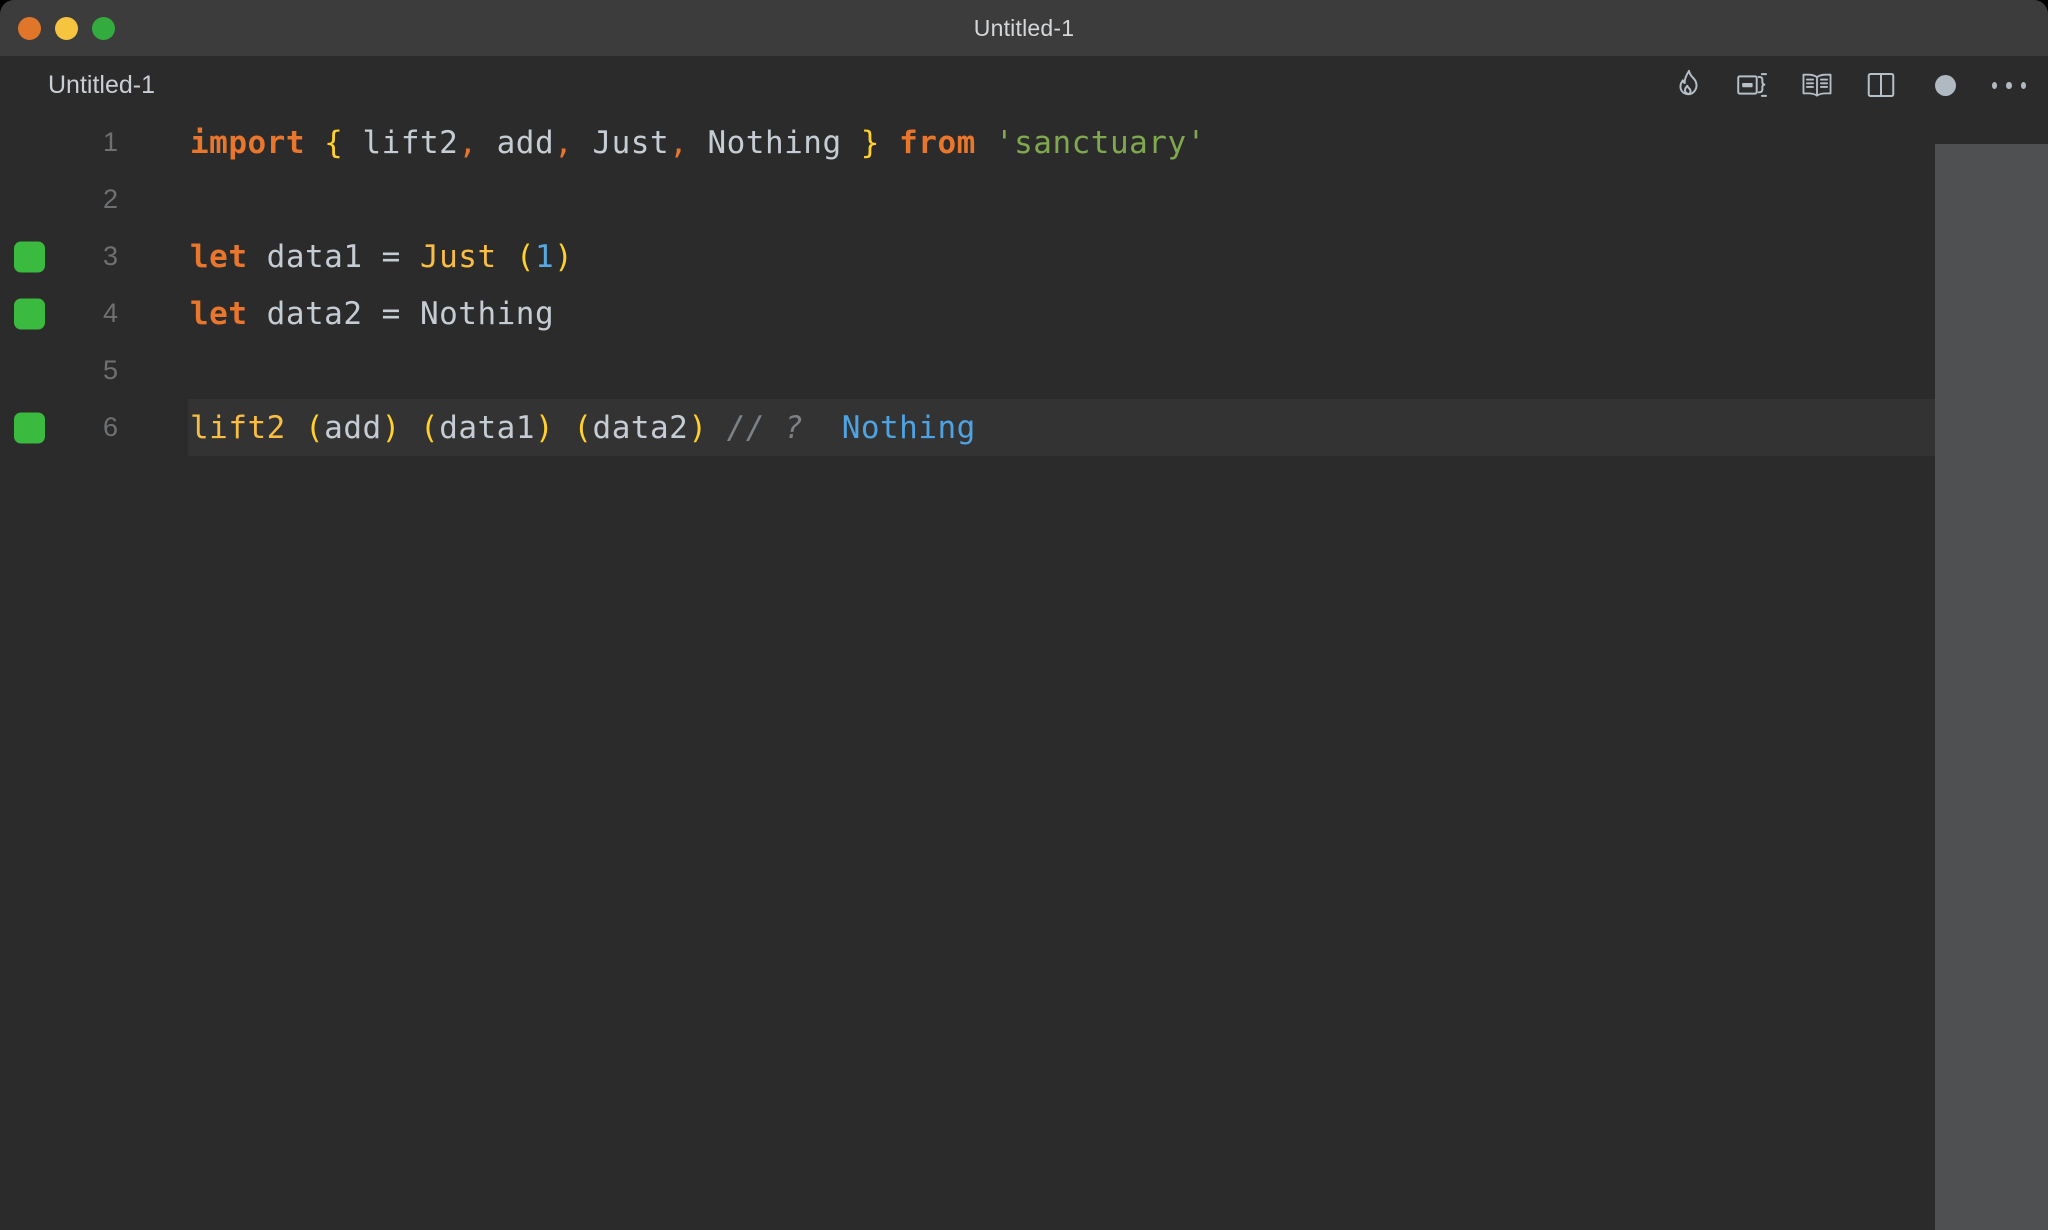 Image resolution: width=2048 pixels, height=1230 pixels. Describe the element at coordinates (1024, 256) in the screenshot. I see `code-line-3: 3 let data1 = Just (1)` at that location.